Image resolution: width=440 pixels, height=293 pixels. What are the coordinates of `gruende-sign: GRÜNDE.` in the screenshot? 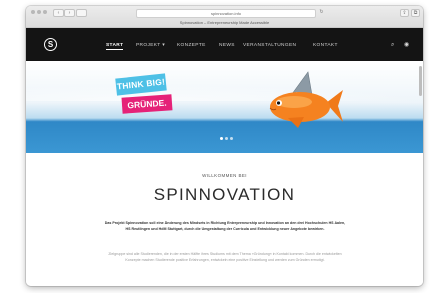 It's located at (147, 104).